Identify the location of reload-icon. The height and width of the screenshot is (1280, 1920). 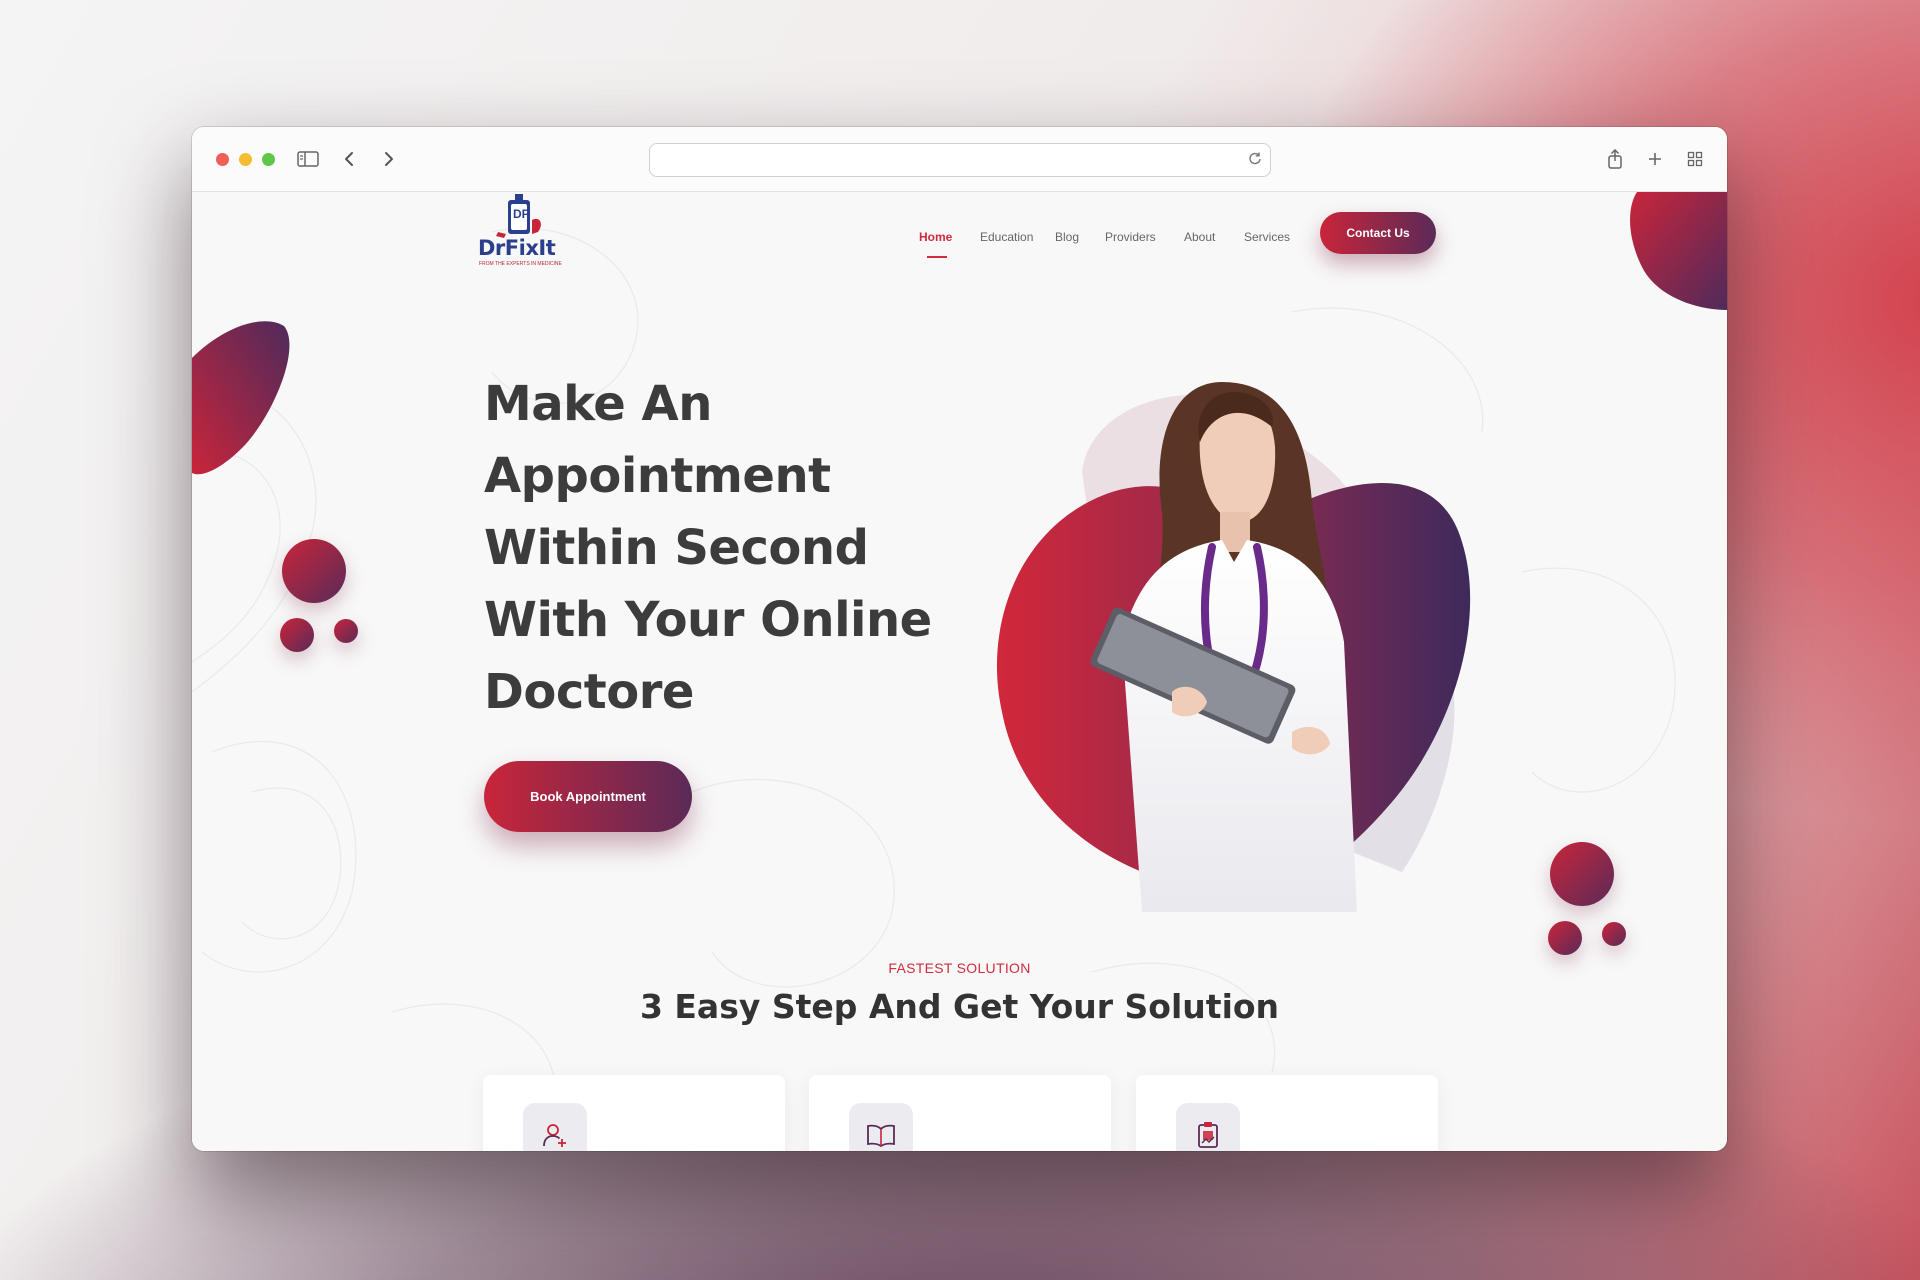
(1255, 160).